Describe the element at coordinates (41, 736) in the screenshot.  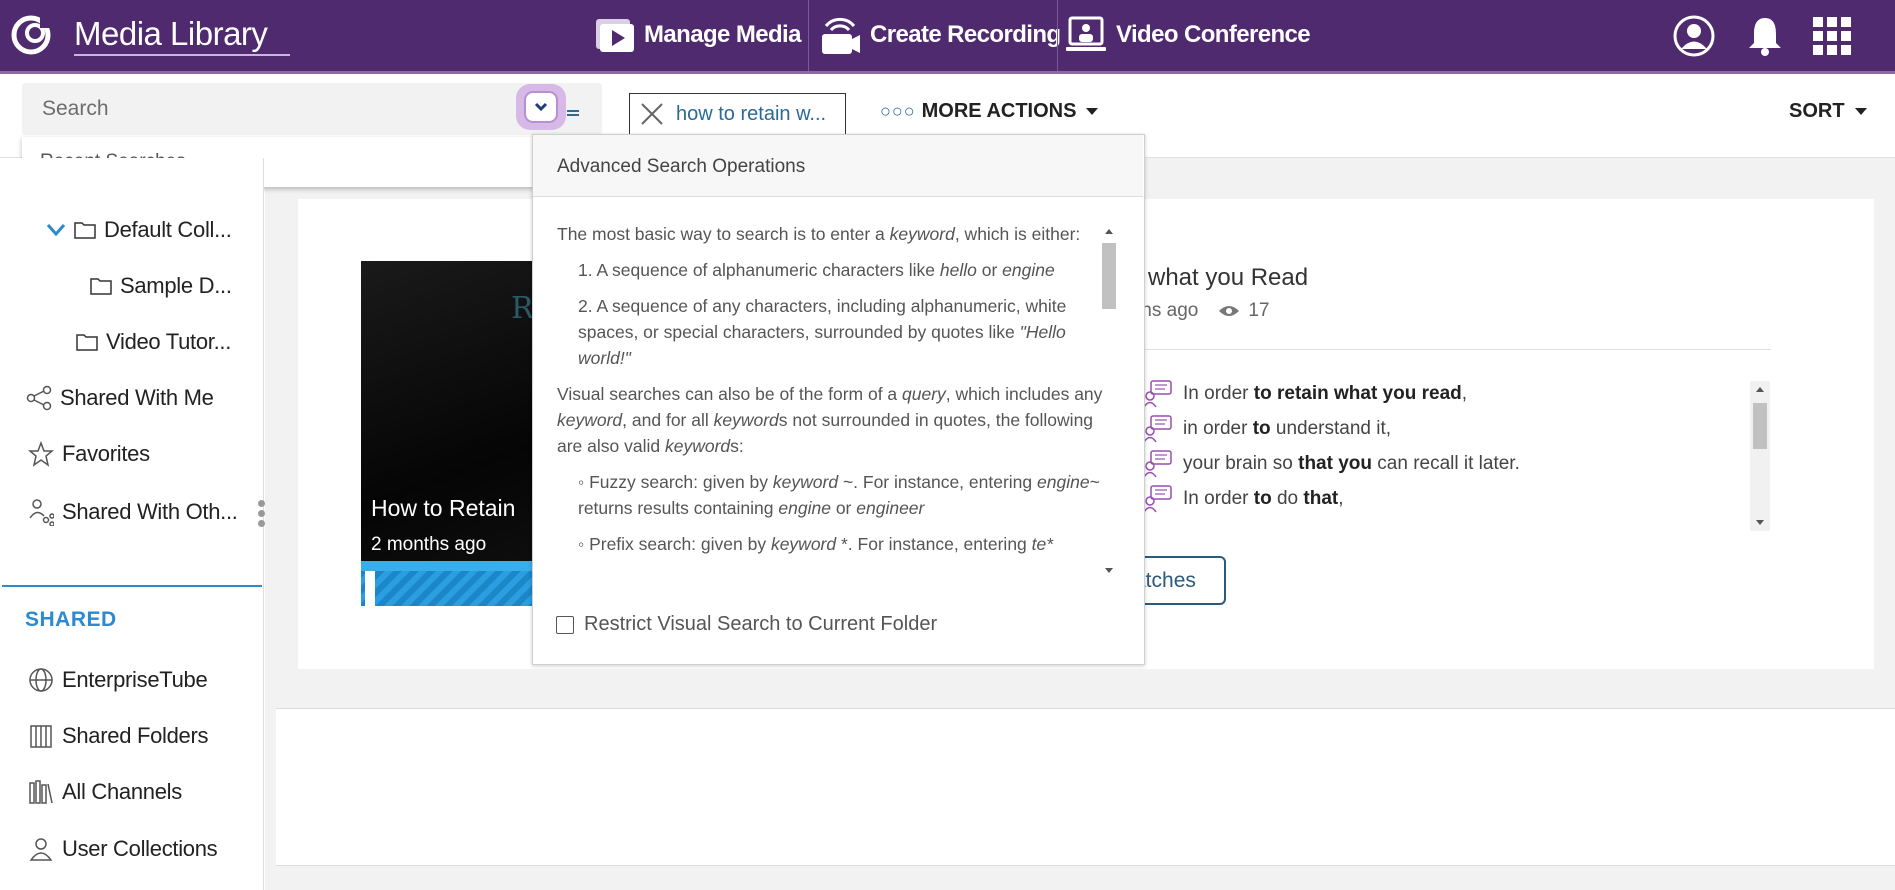
I see `shared-folders-icon` at that location.